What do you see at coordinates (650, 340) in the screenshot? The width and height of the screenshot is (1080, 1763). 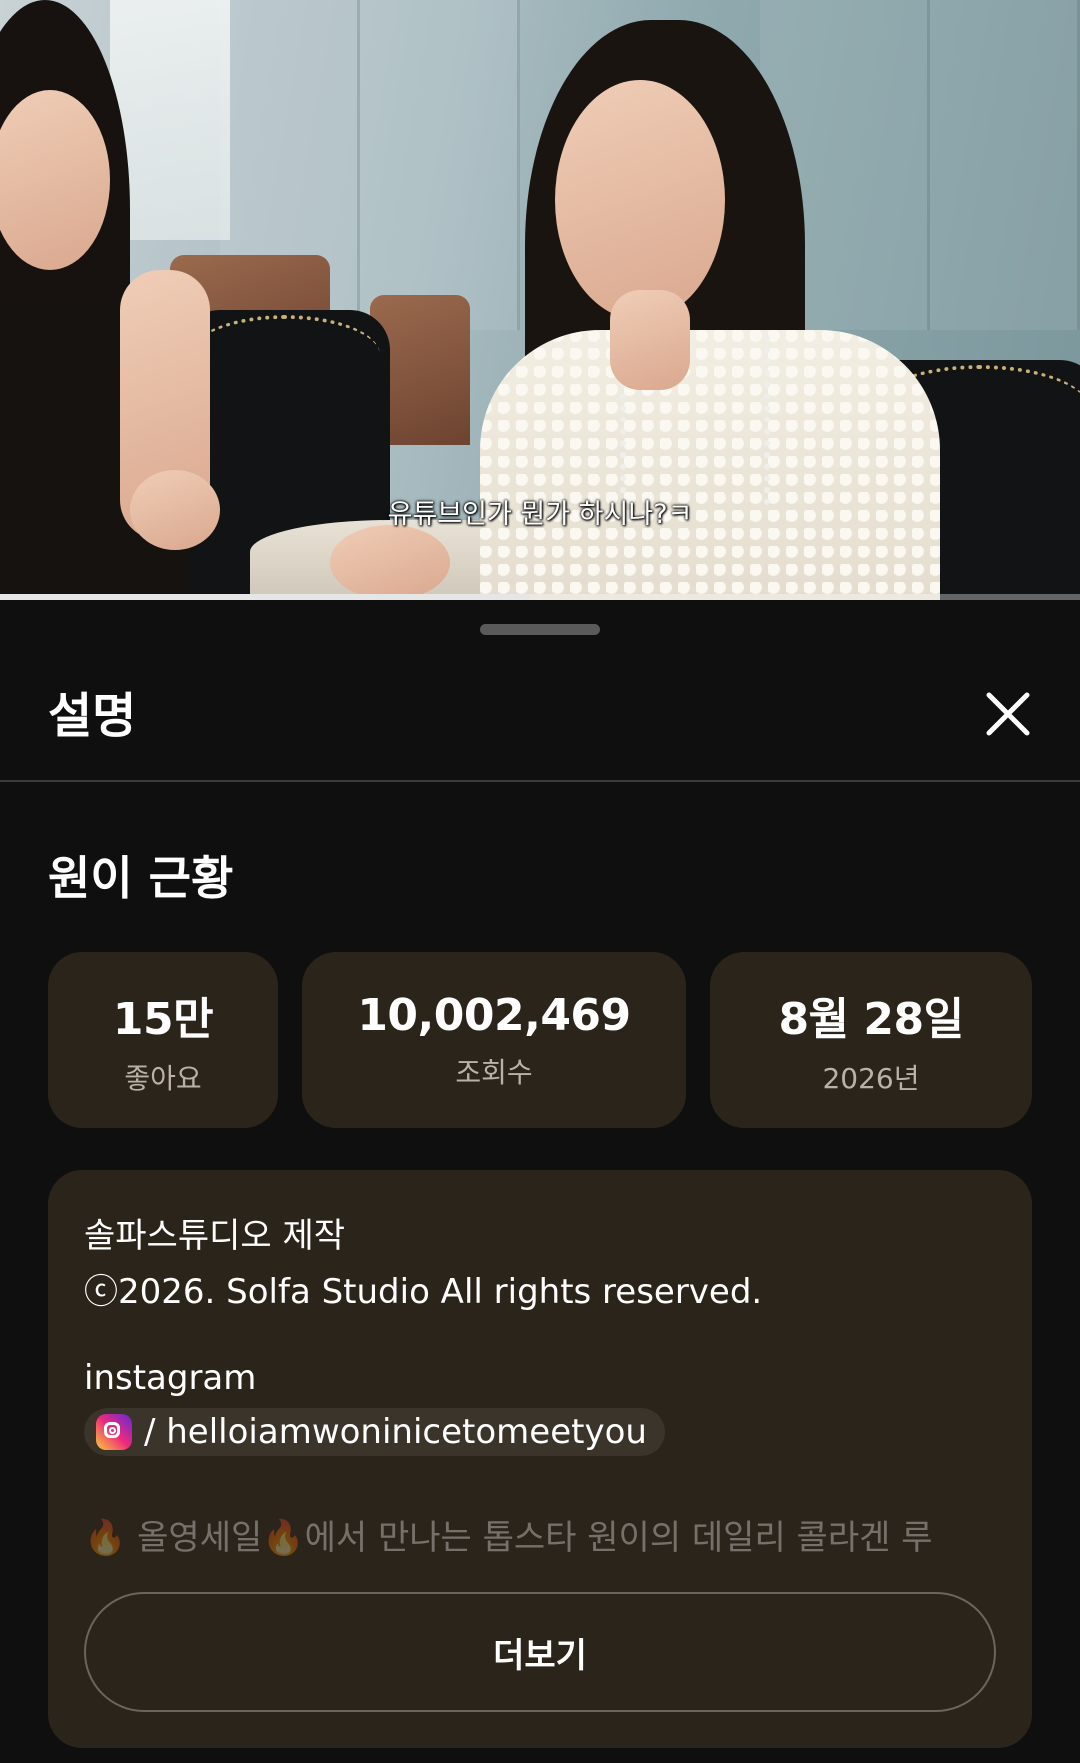 I see `person-right-neck` at bounding box center [650, 340].